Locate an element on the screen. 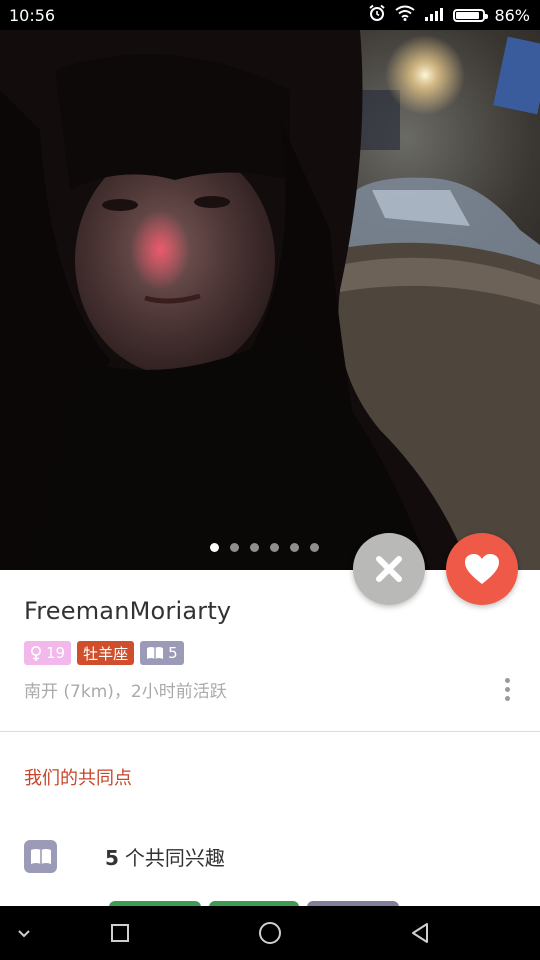 The image size is (540, 960). recent-apps-icon is located at coordinates (120, 933).